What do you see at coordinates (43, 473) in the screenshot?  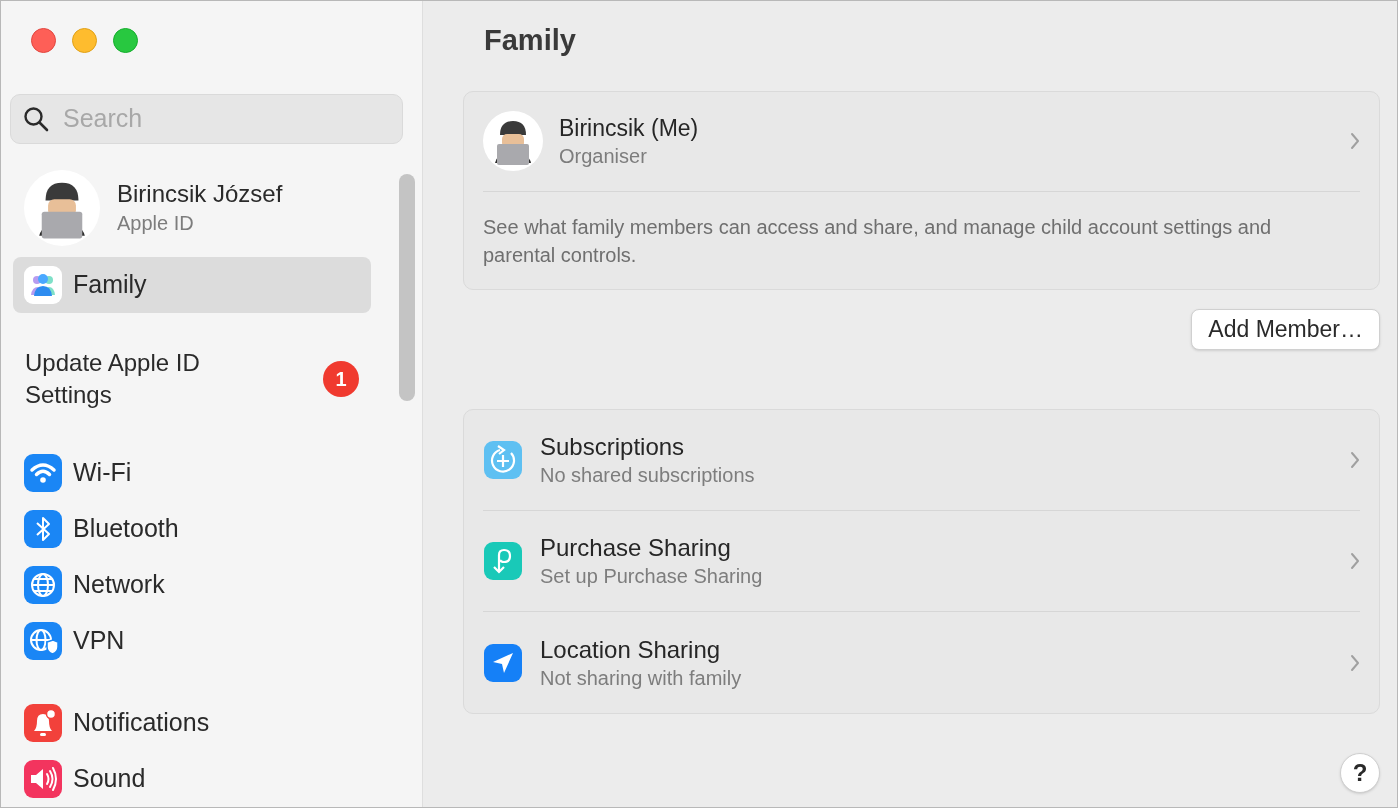 I see `wifi-icon` at bounding box center [43, 473].